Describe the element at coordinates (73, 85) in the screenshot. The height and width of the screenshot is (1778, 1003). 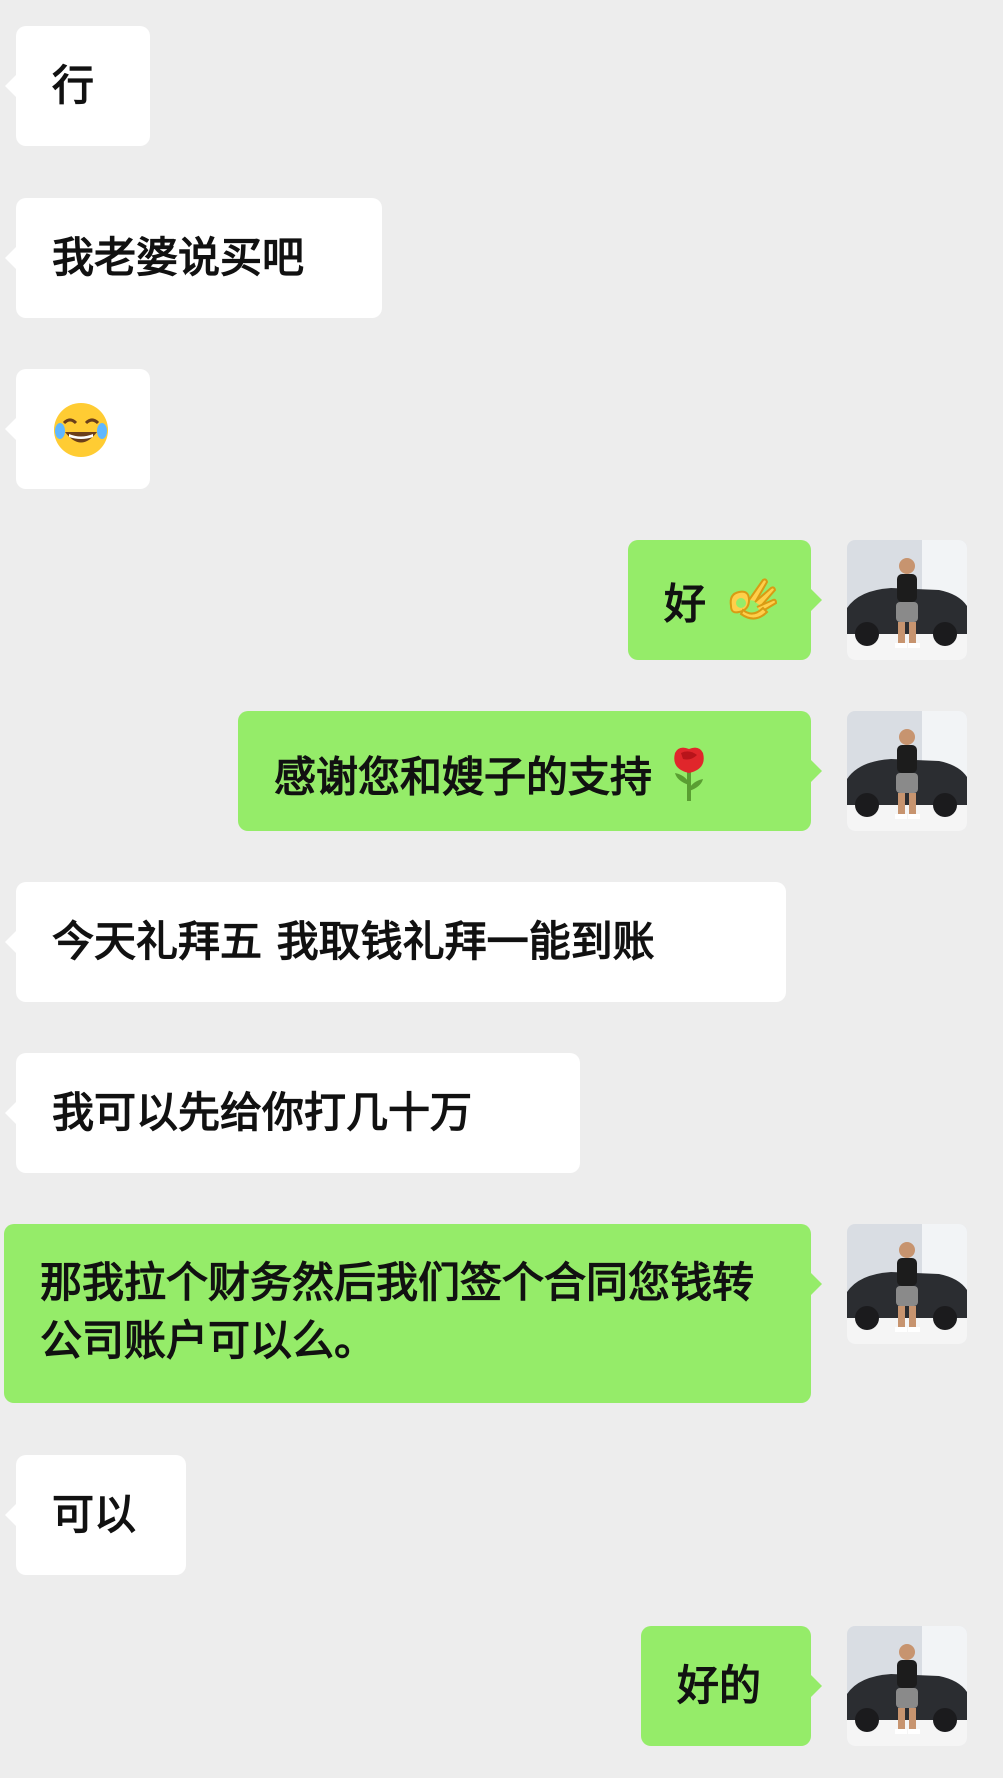
I see `message-text: 行` at that location.